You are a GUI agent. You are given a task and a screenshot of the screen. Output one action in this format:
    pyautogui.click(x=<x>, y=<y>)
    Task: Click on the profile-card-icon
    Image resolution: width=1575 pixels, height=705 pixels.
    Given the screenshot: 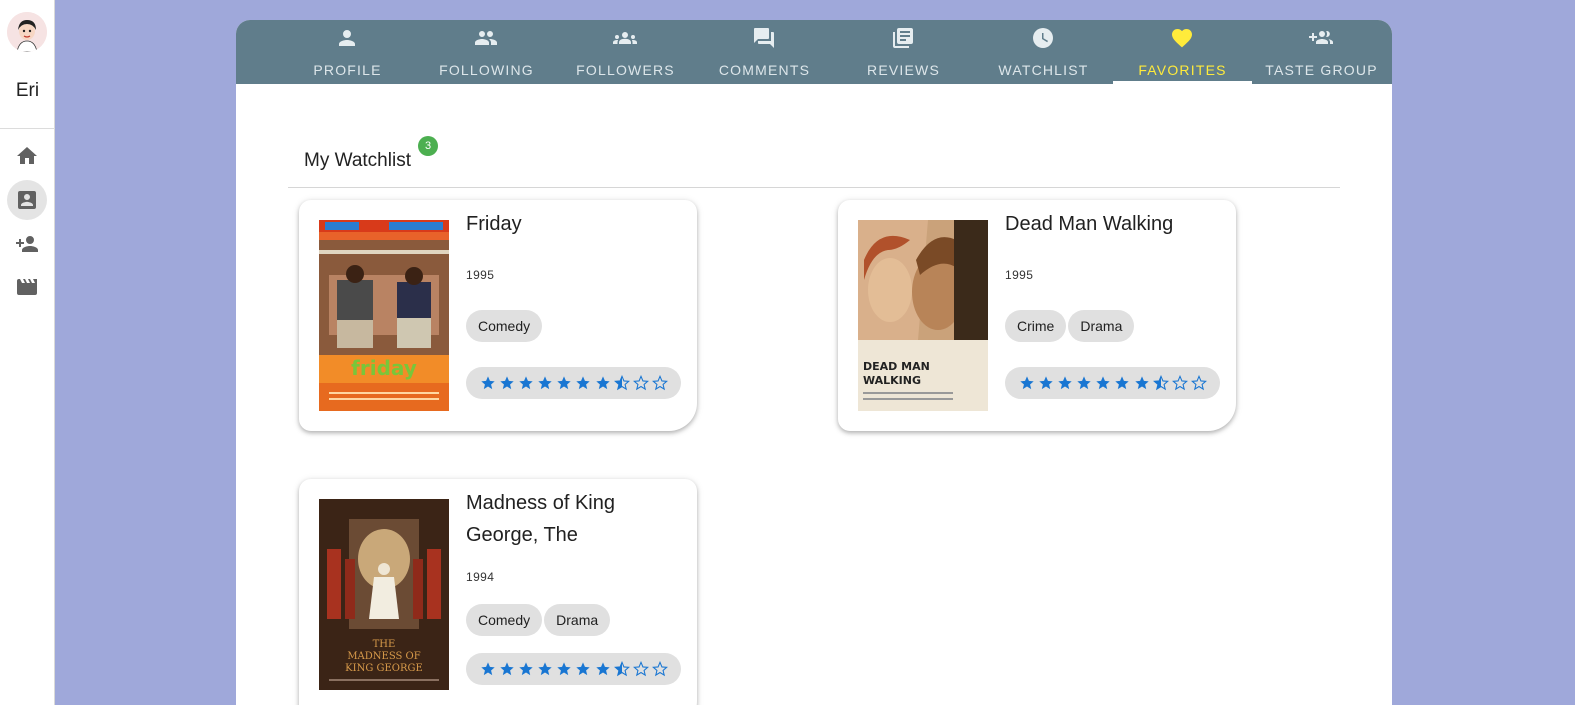 What is the action you would take?
    pyautogui.click(x=27, y=200)
    